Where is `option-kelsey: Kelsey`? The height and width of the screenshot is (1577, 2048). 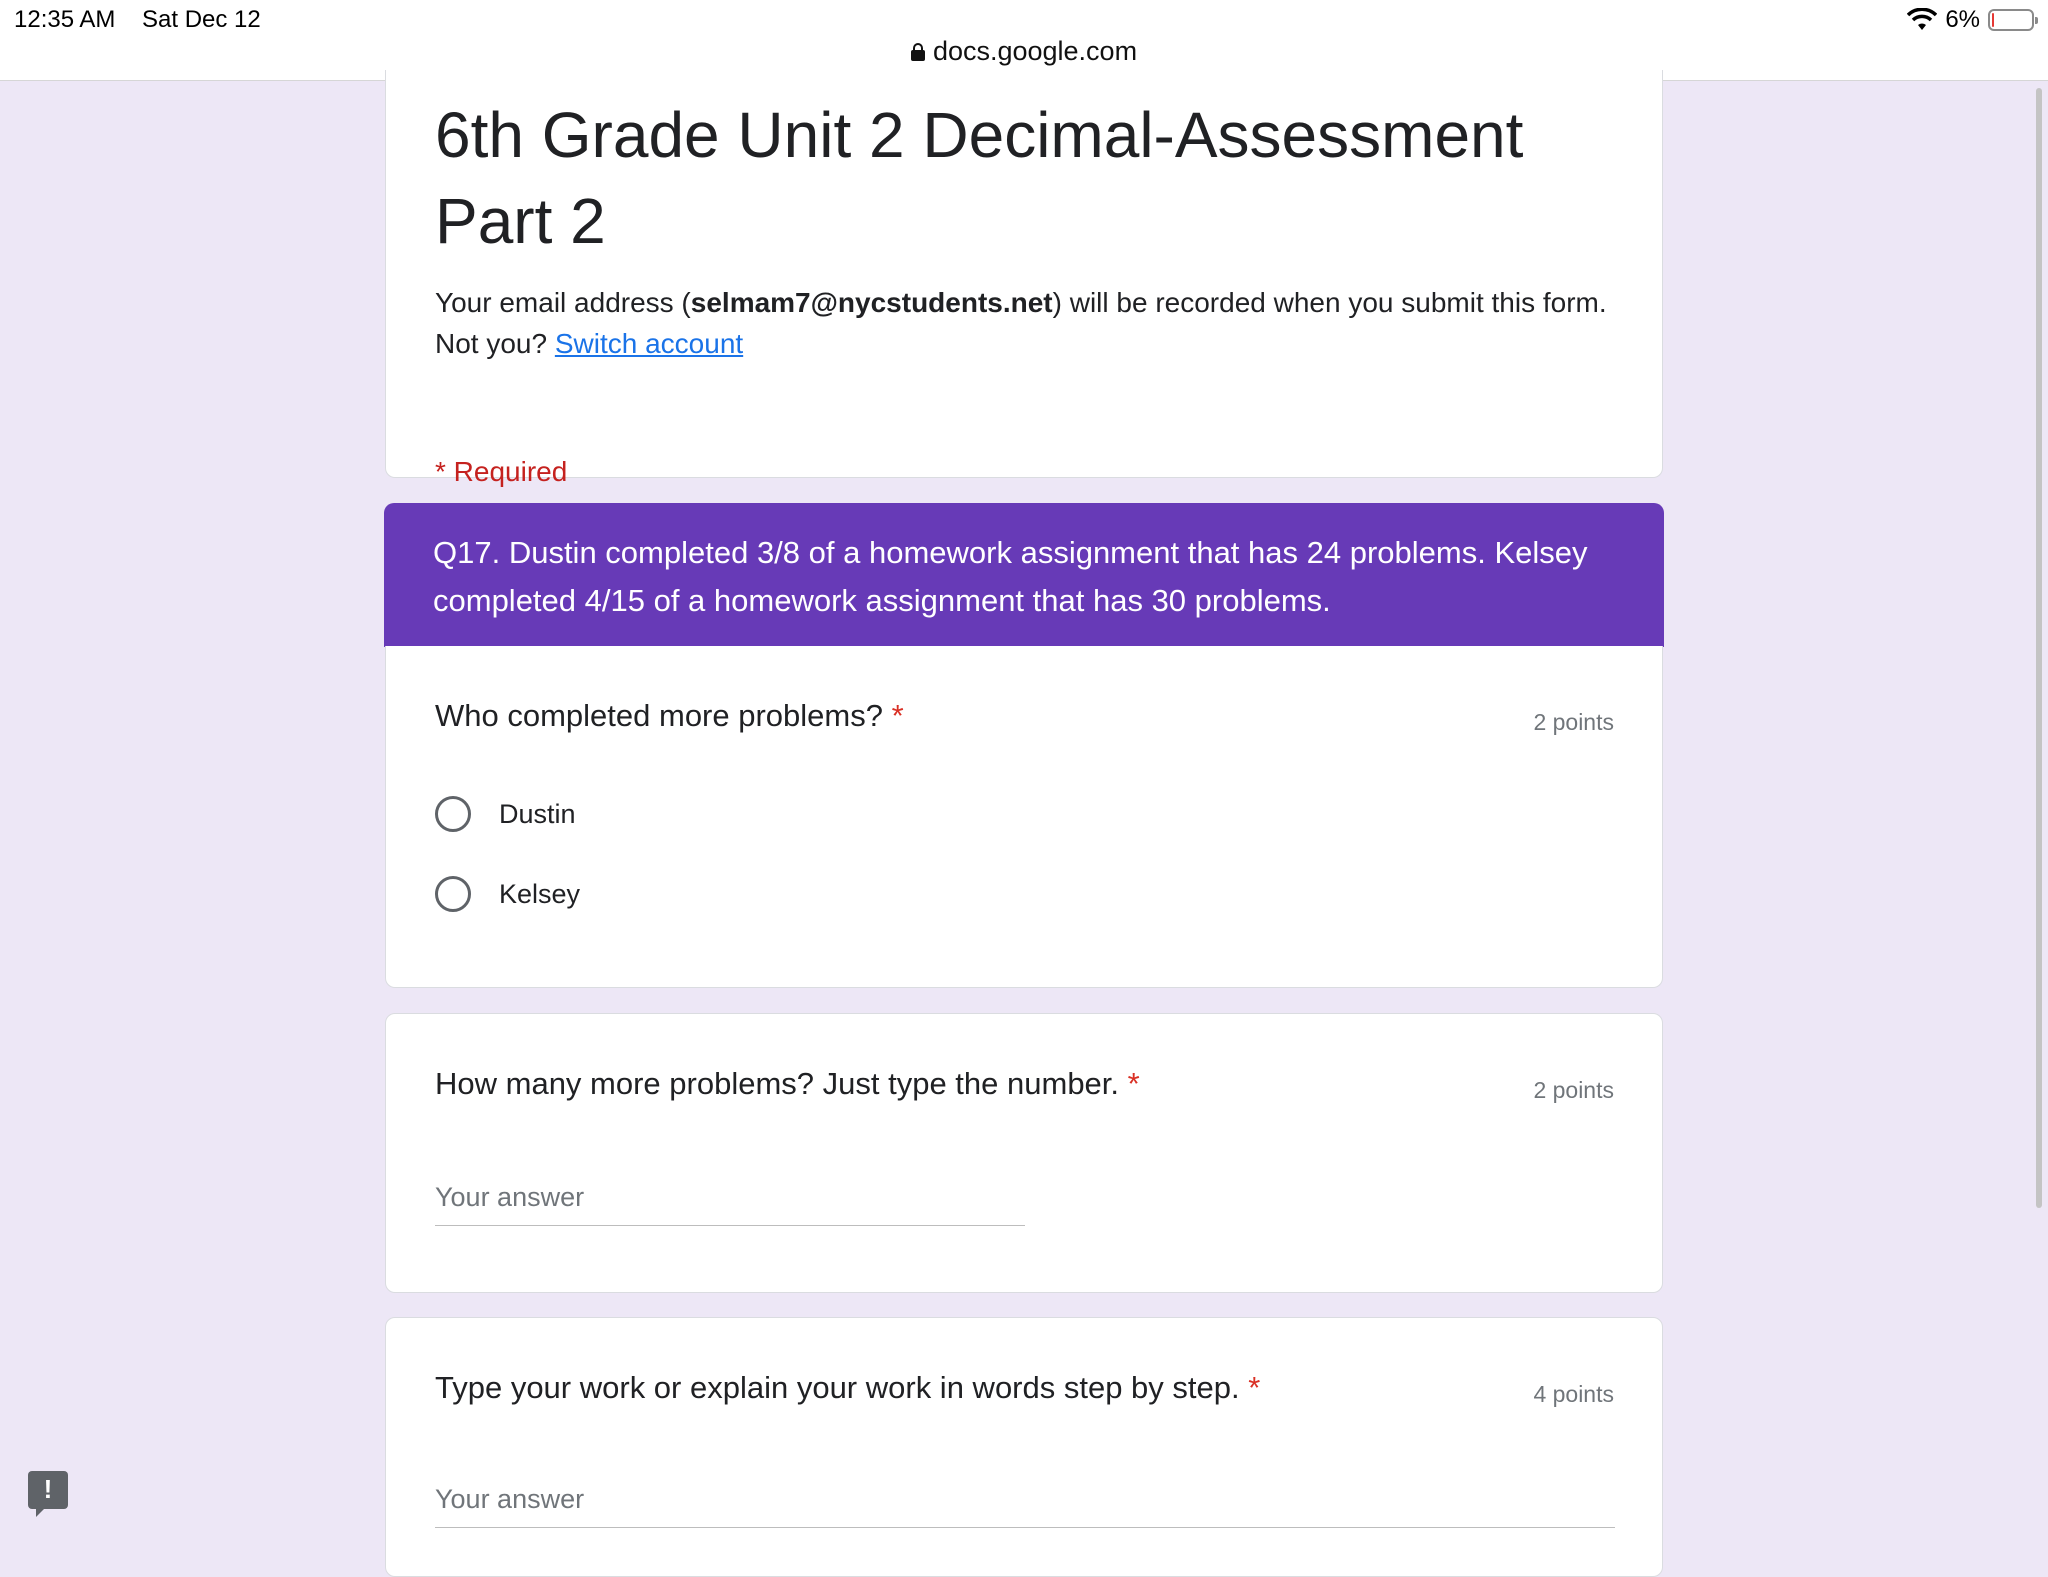 option-kelsey: Kelsey is located at coordinates (507, 894).